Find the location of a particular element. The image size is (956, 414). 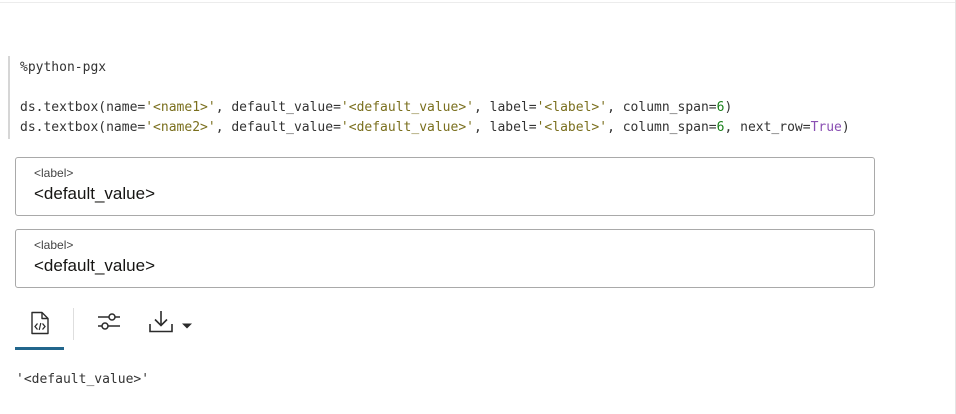

textbox-field-1: <label> <default_value> is located at coordinates (445, 186).